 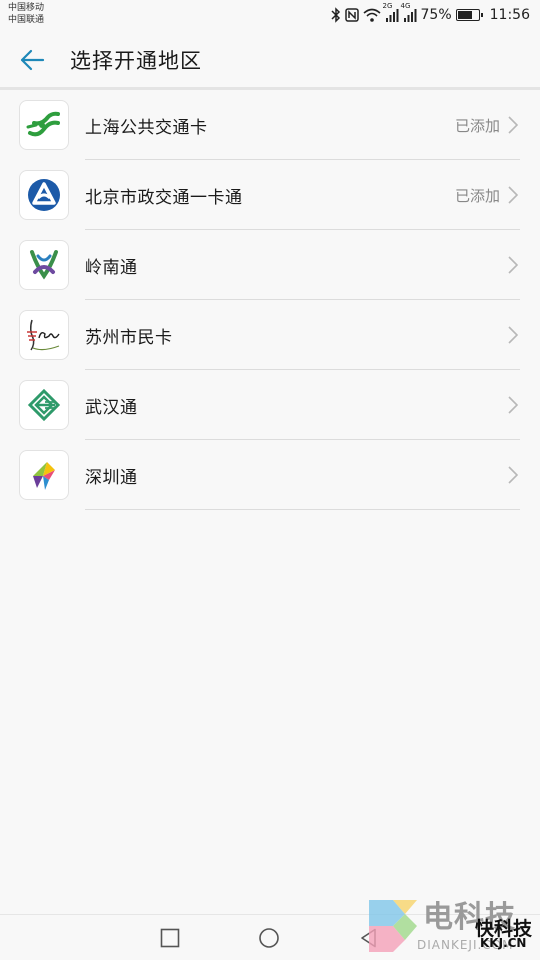 What do you see at coordinates (136, 61) in the screenshot?
I see `page-title: 选择开通地区` at bounding box center [136, 61].